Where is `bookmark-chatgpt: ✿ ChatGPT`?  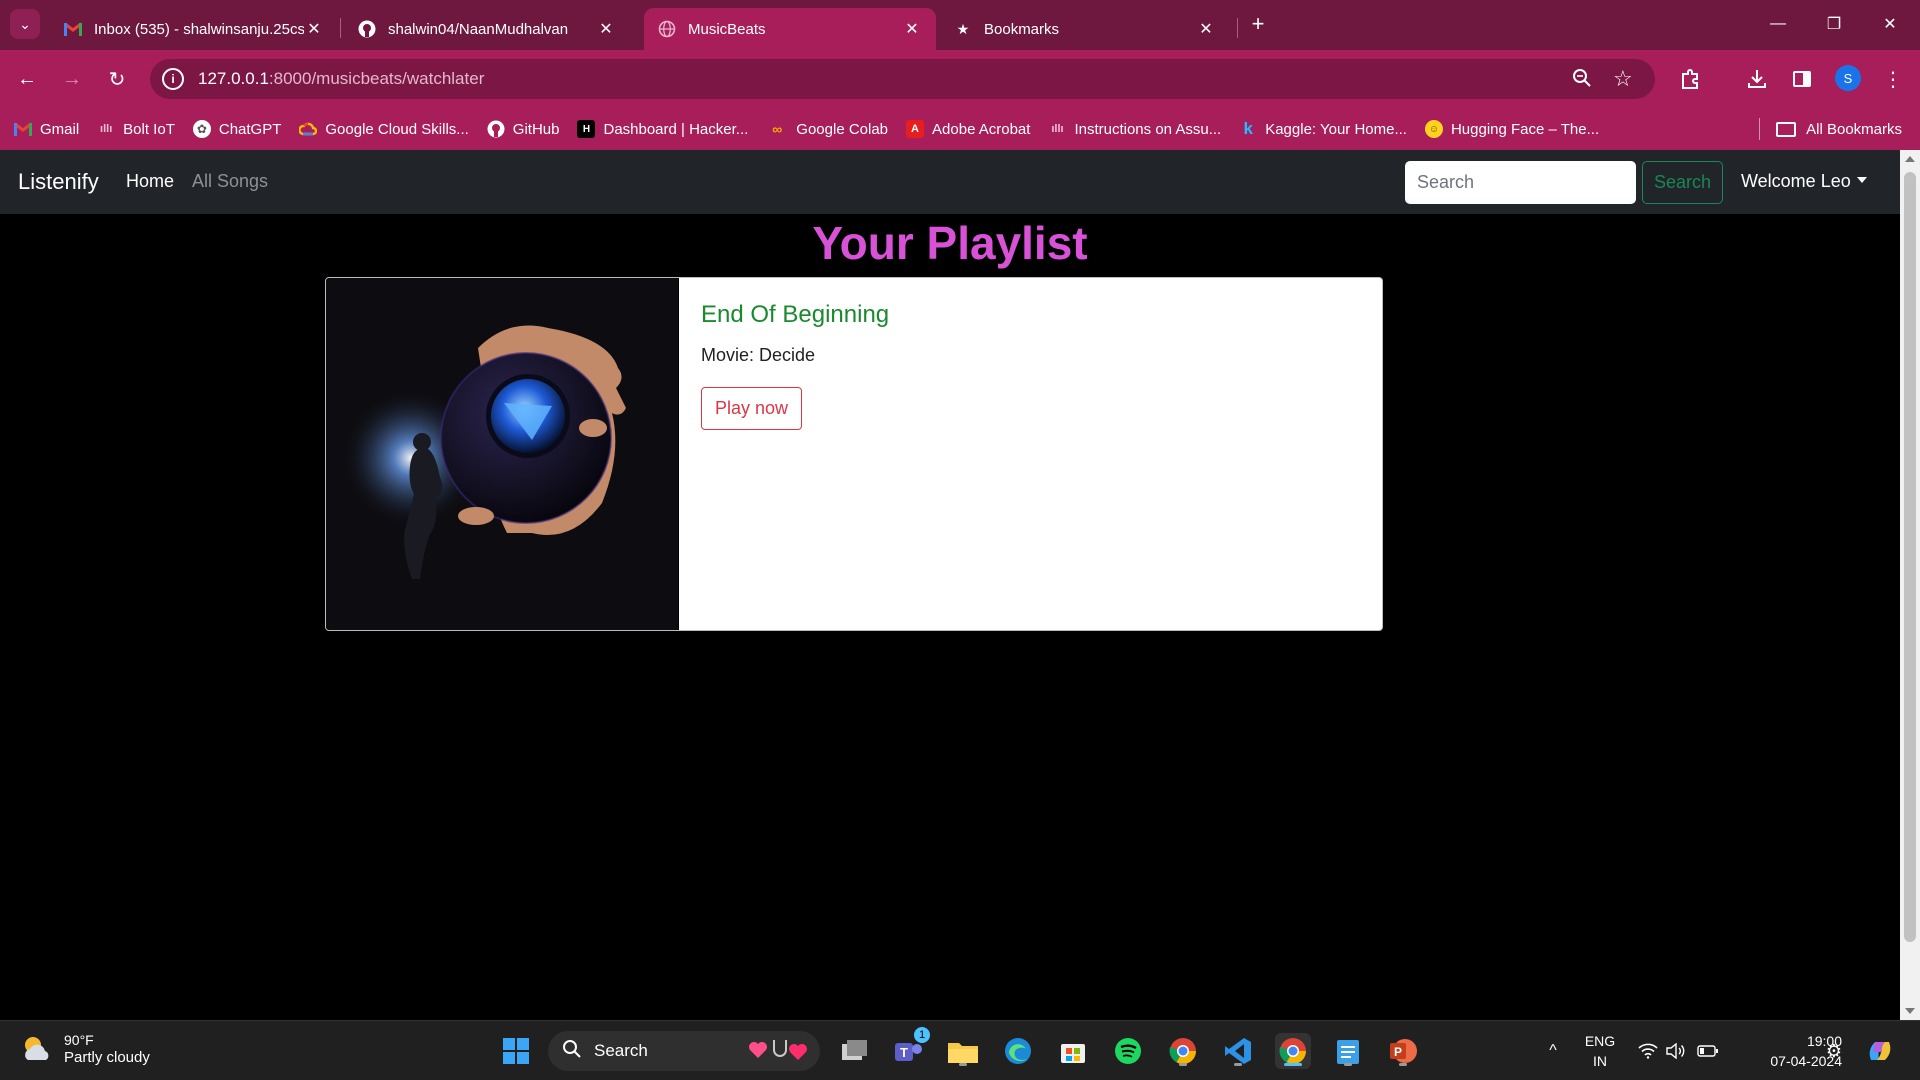
bookmark-chatgpt: ✿ ChatGPT is located at coordinates (237, 129).